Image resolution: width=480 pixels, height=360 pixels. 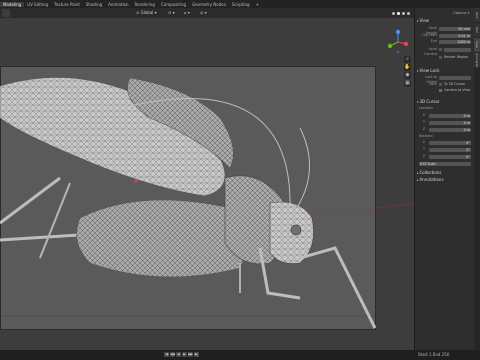 What do you see at coordinates (445, 172) in the screenshot?
I see `collections-section-header: ▸Collections` at bounding box center [445, 172].